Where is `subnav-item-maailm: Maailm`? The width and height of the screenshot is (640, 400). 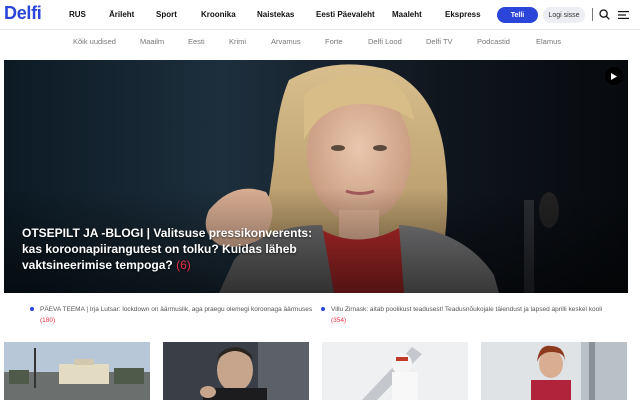
subnav-item-maailm: Maailm is located at coordinates (152, 41).